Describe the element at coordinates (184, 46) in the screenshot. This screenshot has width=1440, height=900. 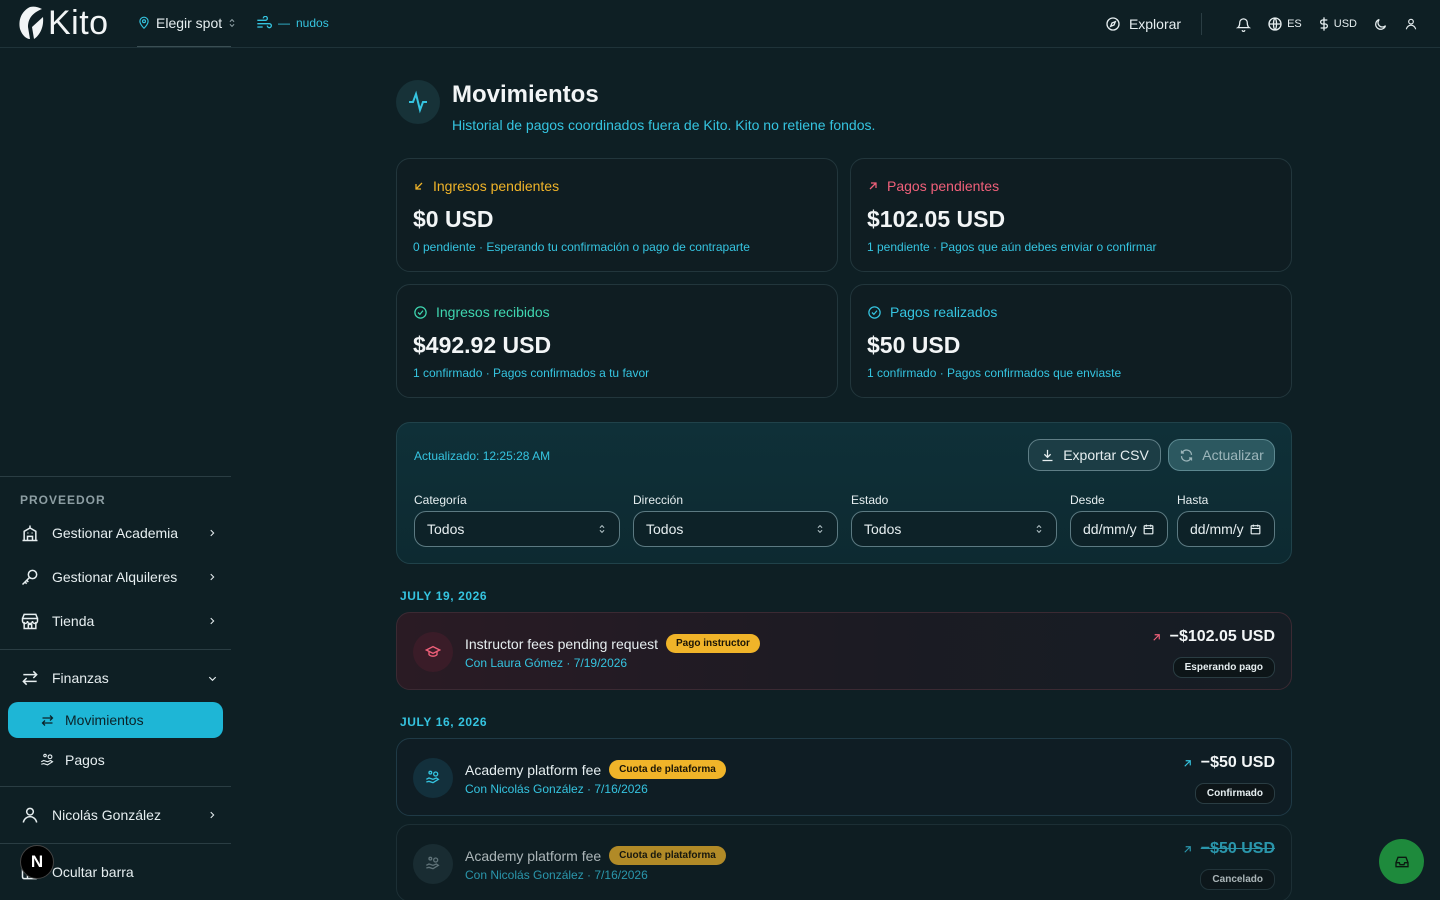
I see `spot-underline` at that location.